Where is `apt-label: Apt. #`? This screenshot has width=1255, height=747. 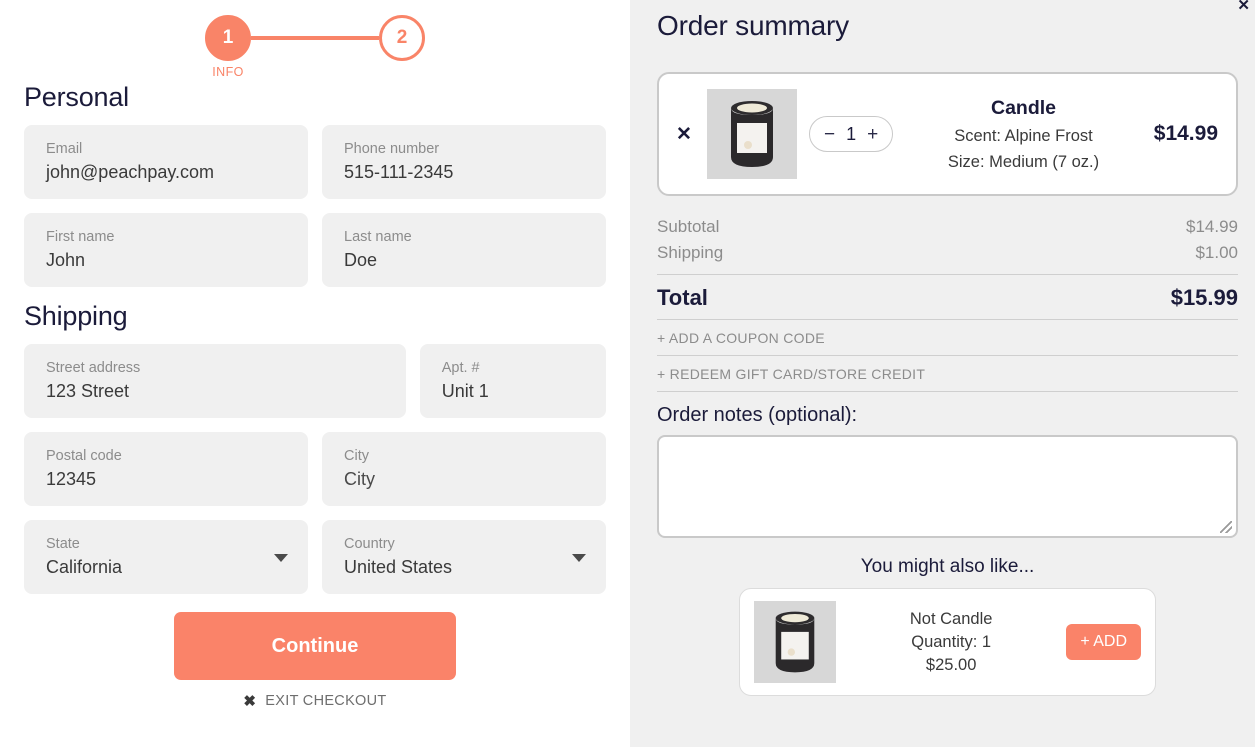 apt-label: Apt. # is located at coordinates (460, 367).